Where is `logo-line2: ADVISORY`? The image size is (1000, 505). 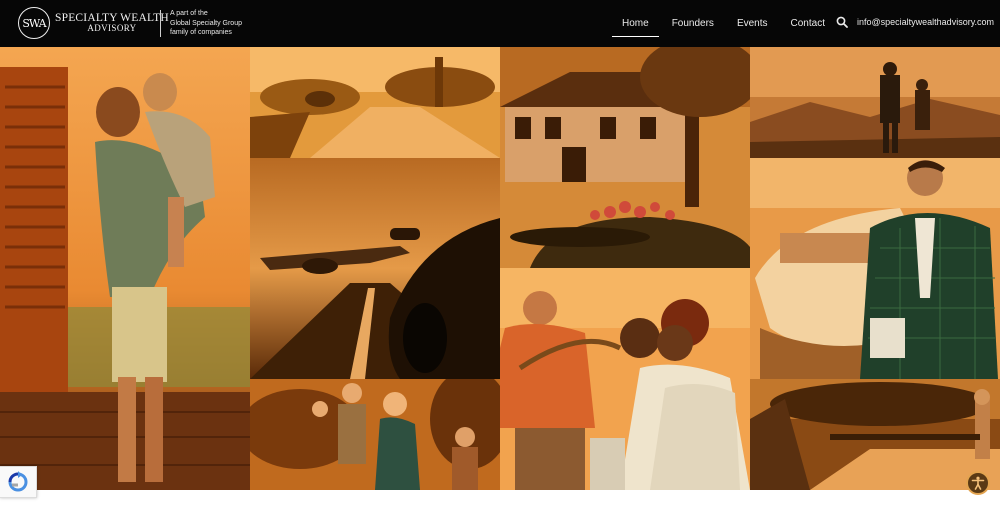
logo-line2: ADVISORY is located at coordinates (112, 28).